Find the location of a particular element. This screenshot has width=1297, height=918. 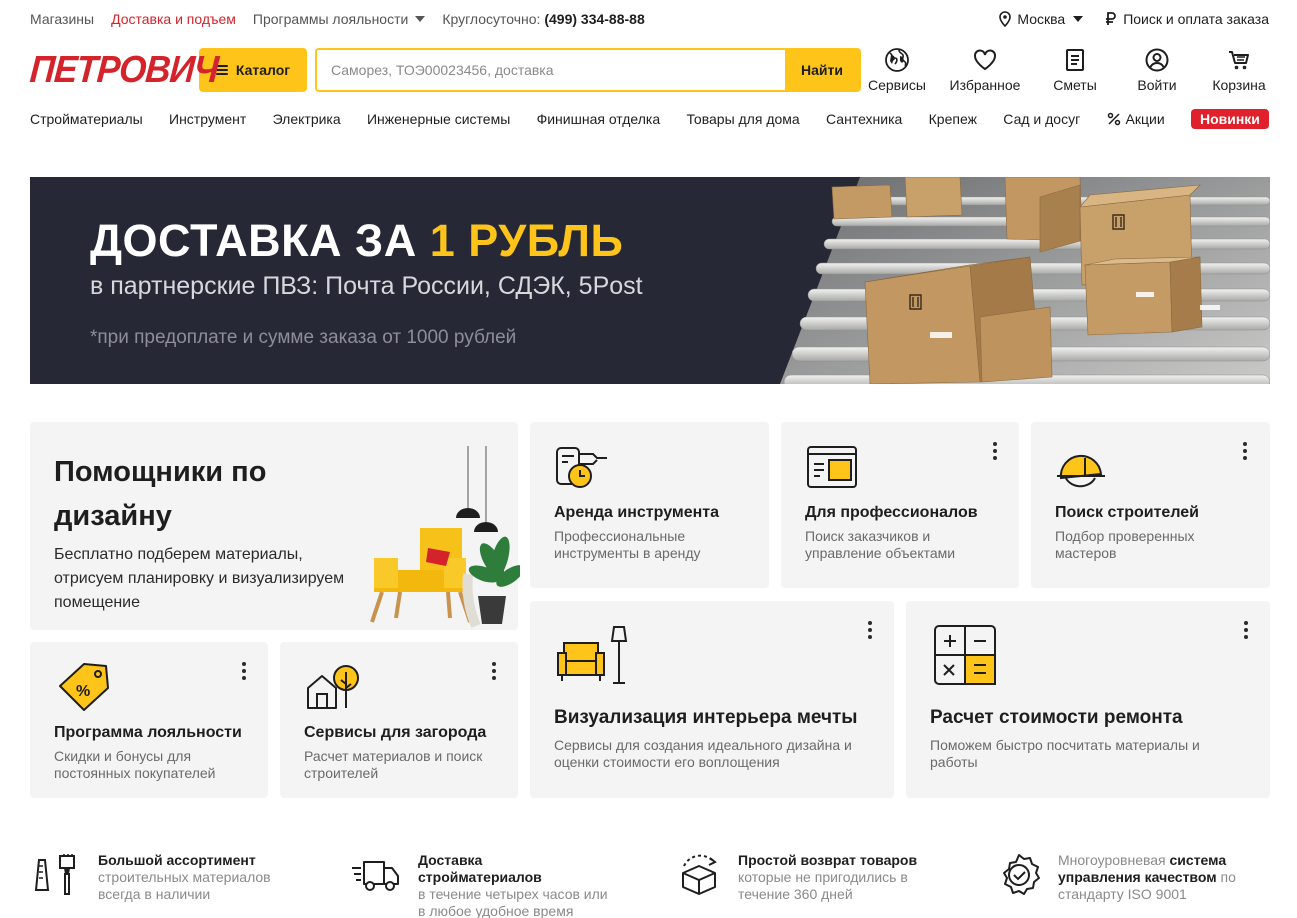

calculator-icon is located at coordinates (965, 655).